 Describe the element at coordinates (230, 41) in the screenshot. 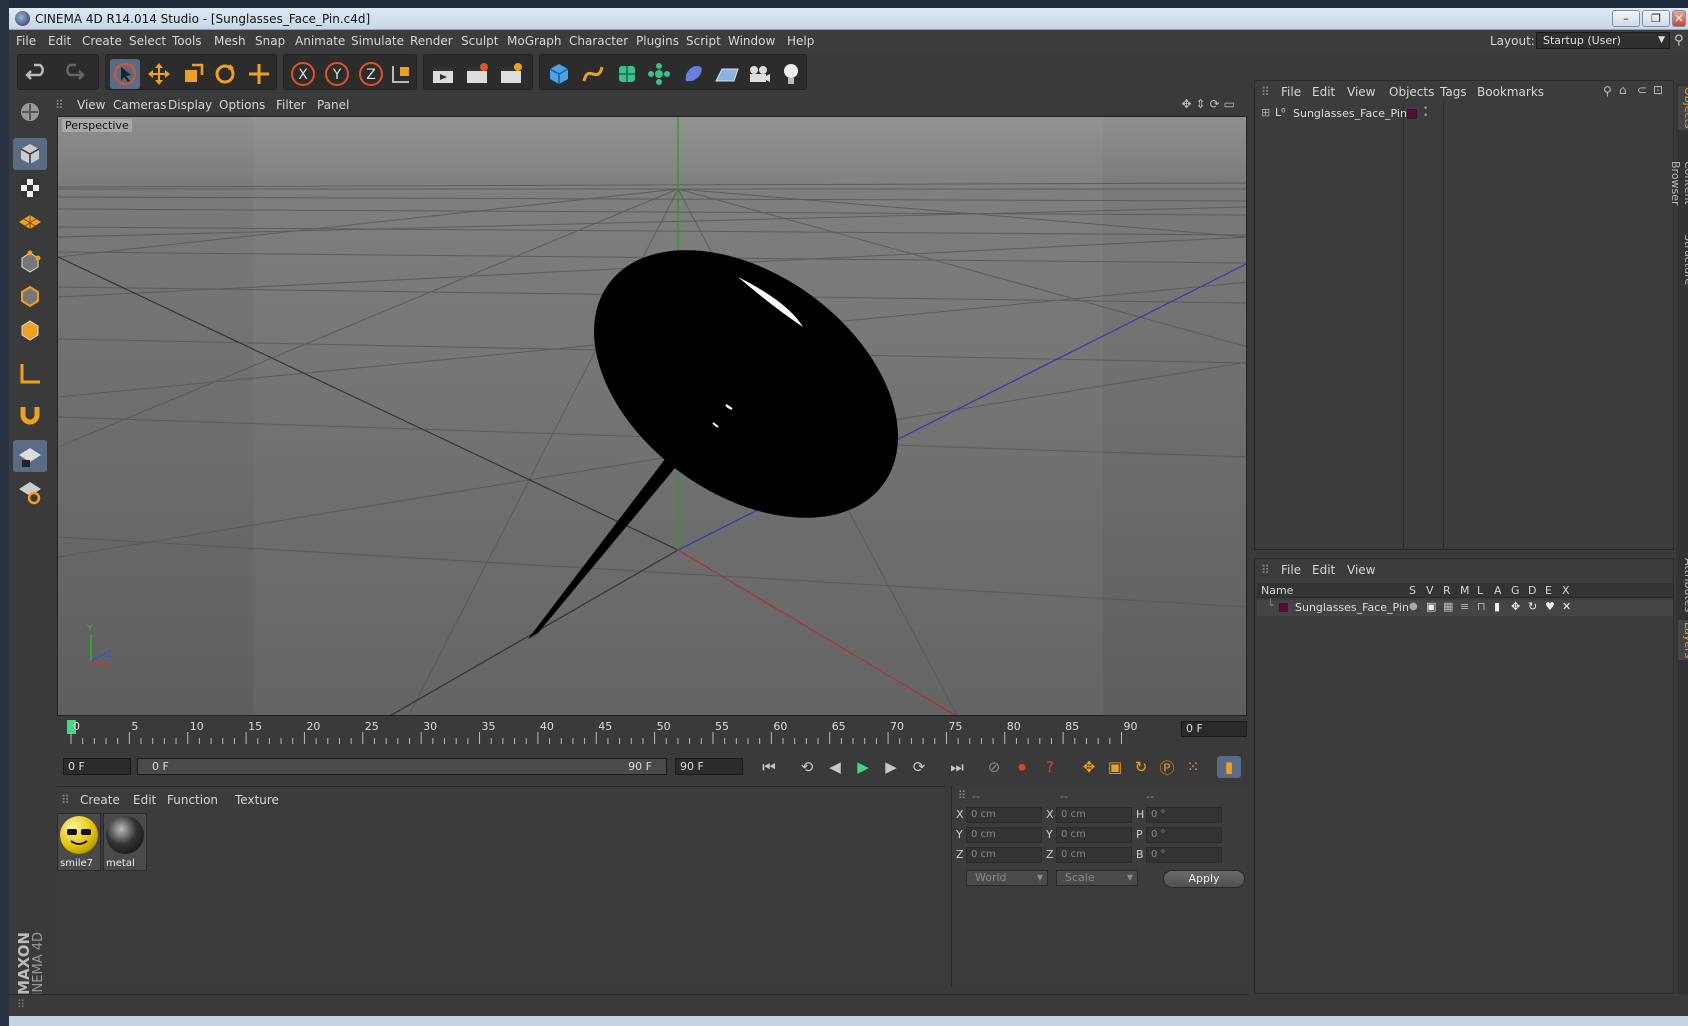

I see `menu-mesh: Mesh` at that location.